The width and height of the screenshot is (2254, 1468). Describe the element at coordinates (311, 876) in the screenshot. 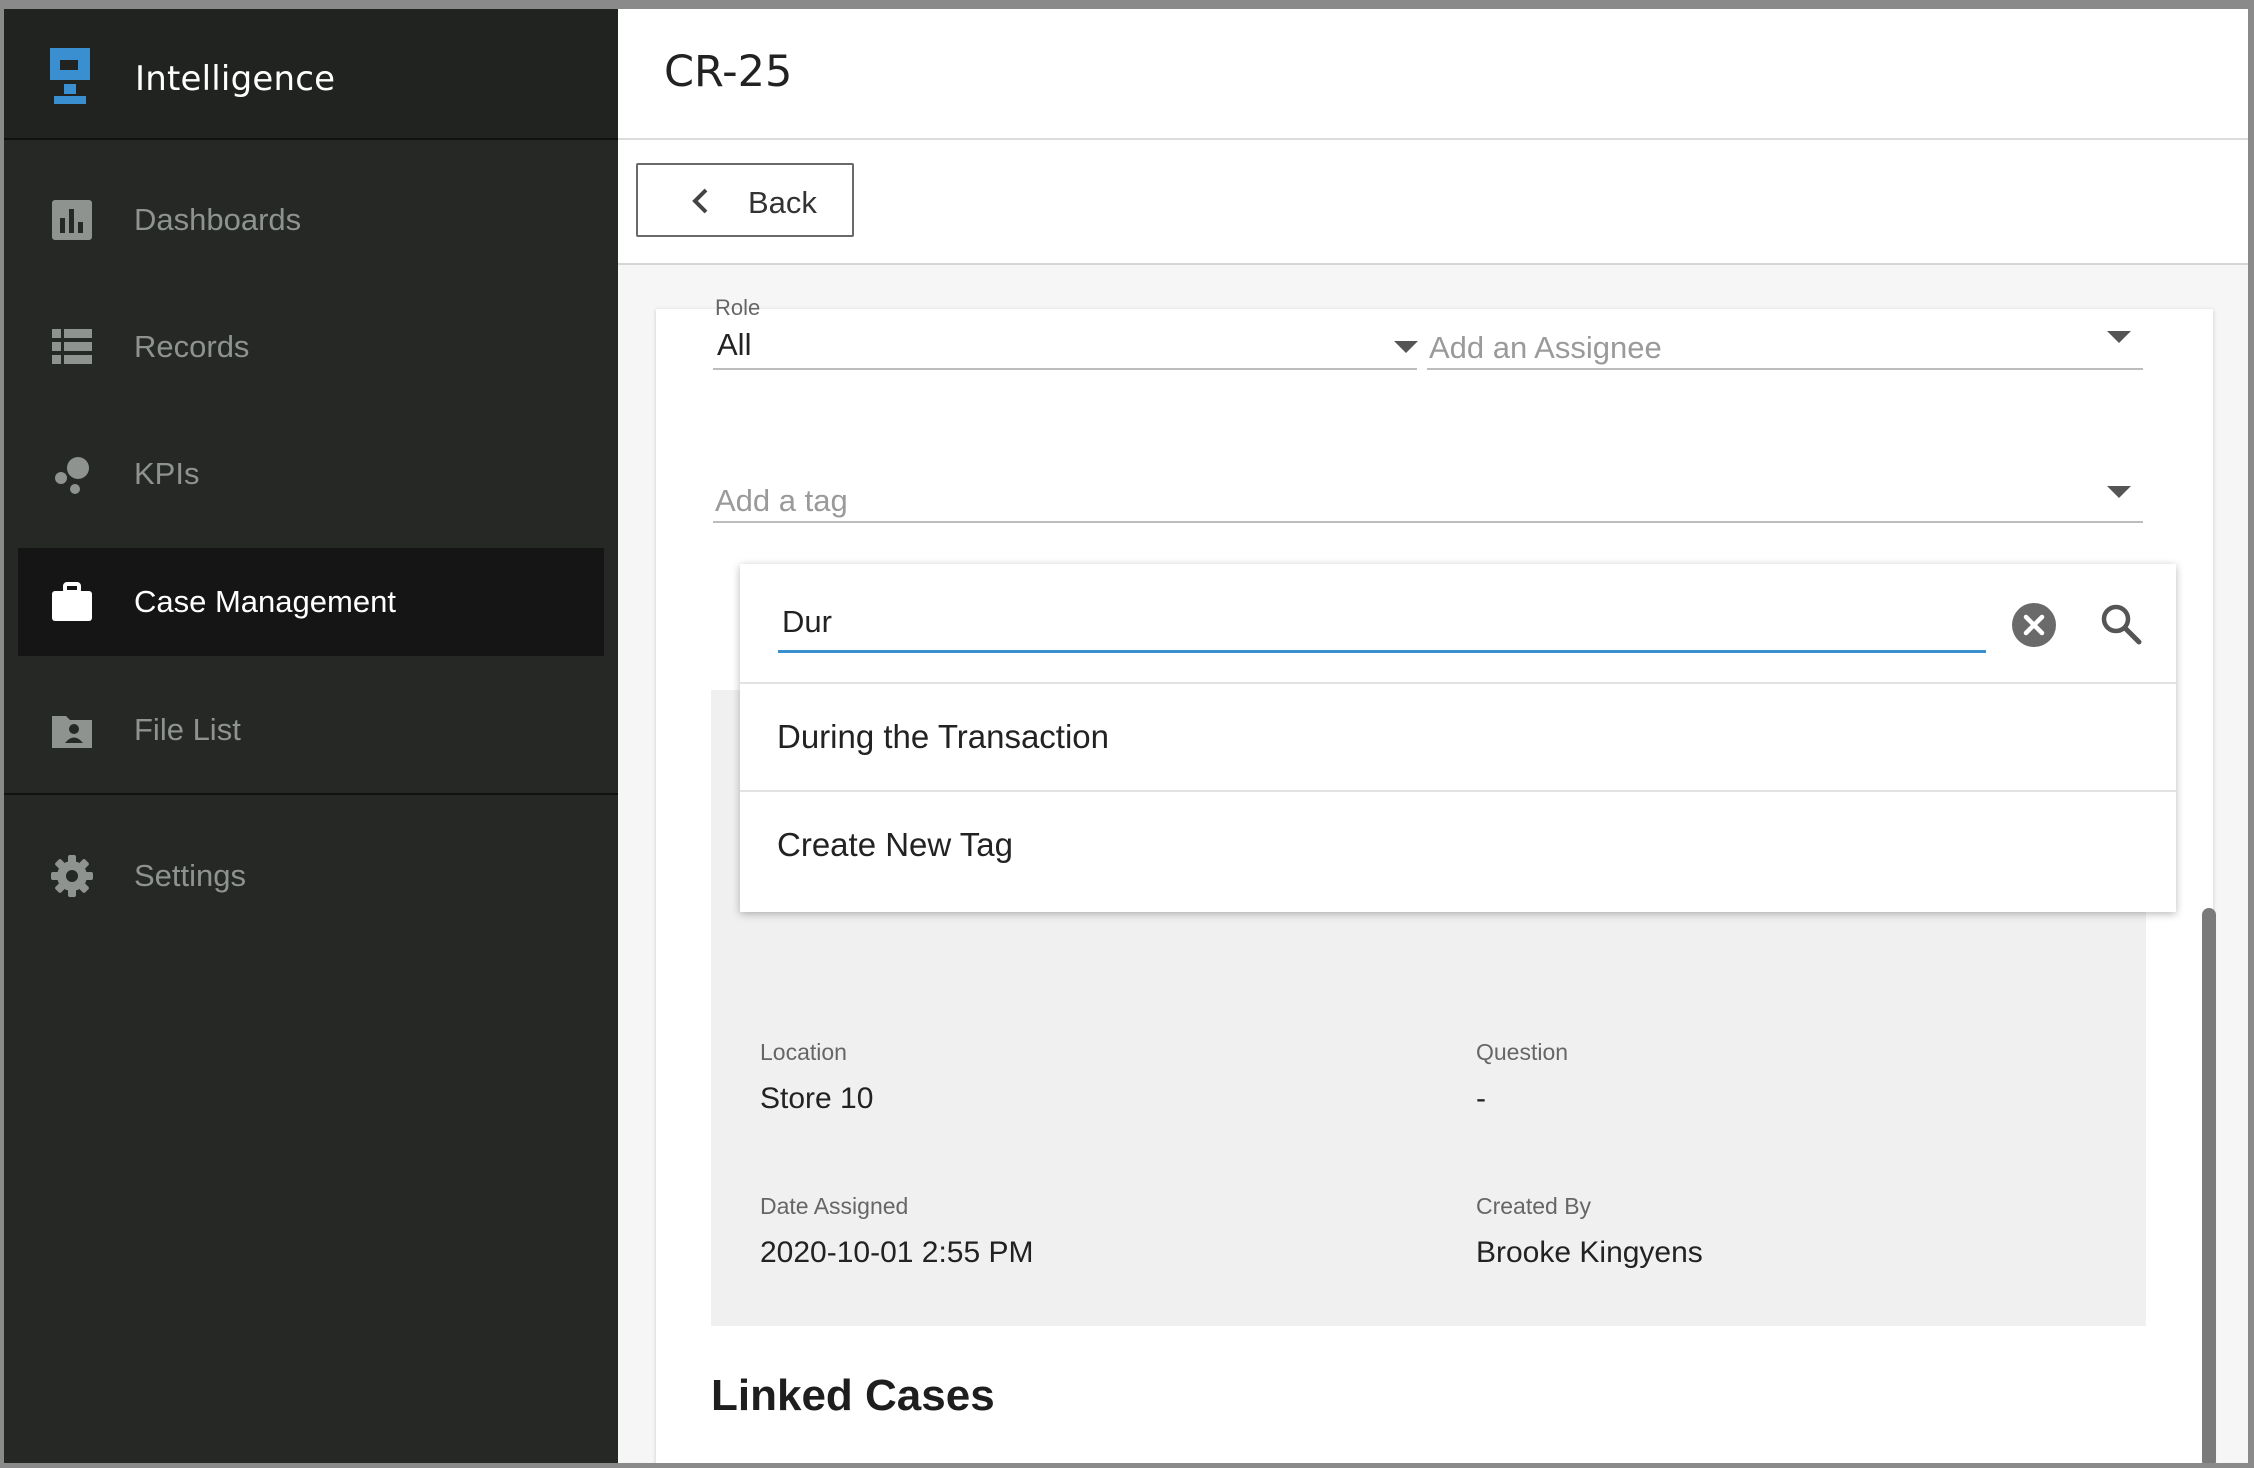

I see `sidebar-item-settings: Settings` at that location.